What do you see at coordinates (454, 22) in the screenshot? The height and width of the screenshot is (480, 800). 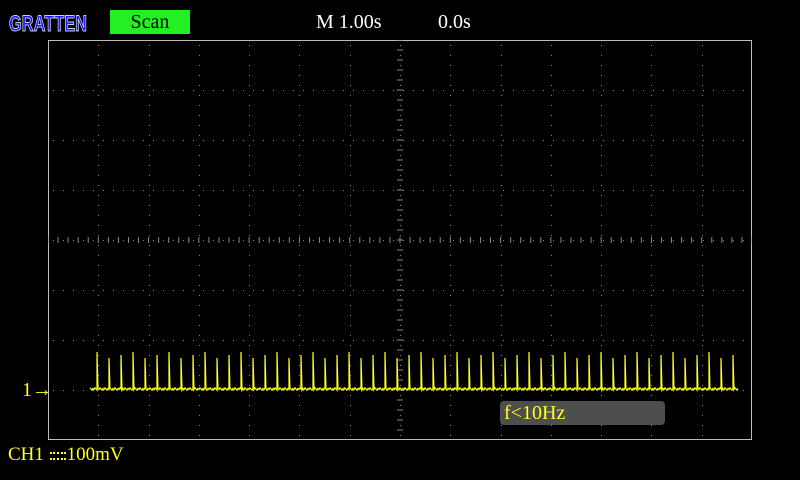 I see `trigger-position-readout: 0.0s` at bounding box center [454, 22].